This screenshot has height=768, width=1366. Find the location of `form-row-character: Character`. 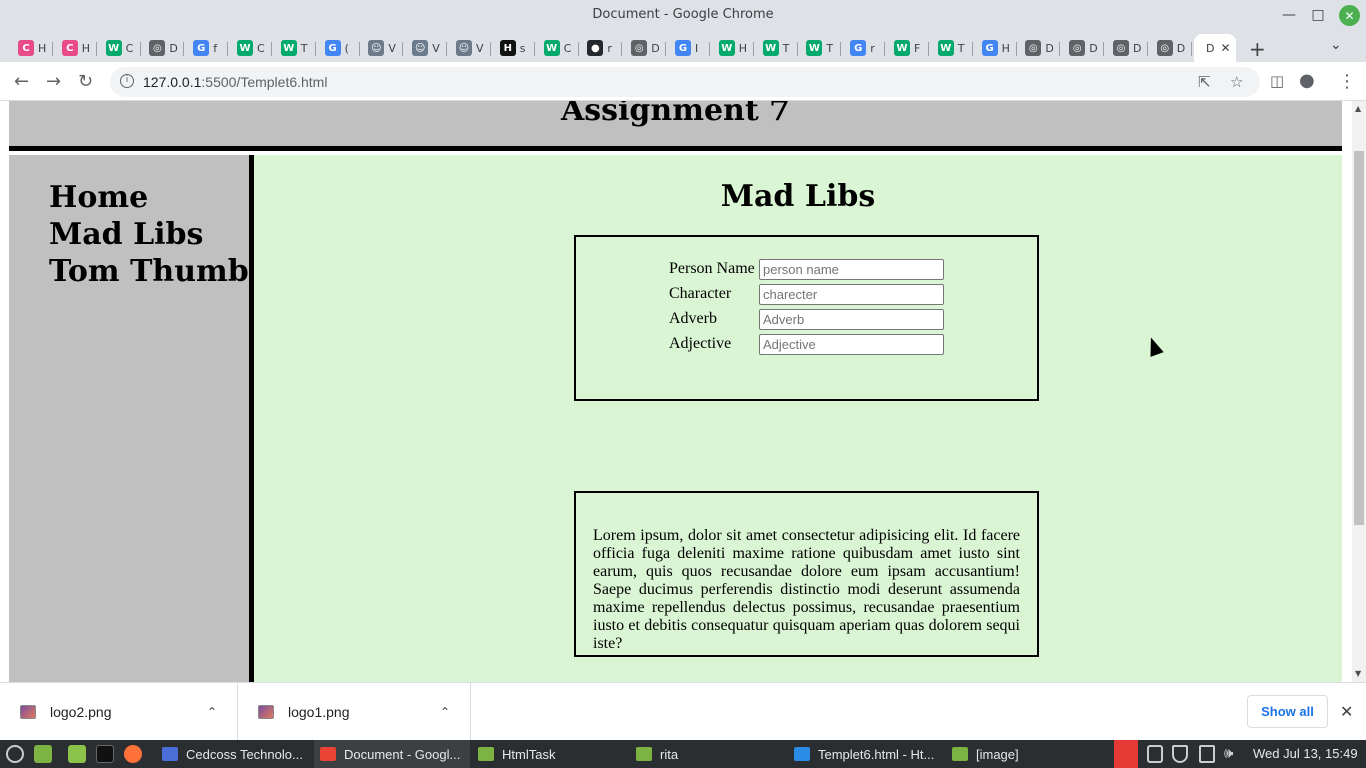

form-row-character: Character is located at coordinates (806, 294).